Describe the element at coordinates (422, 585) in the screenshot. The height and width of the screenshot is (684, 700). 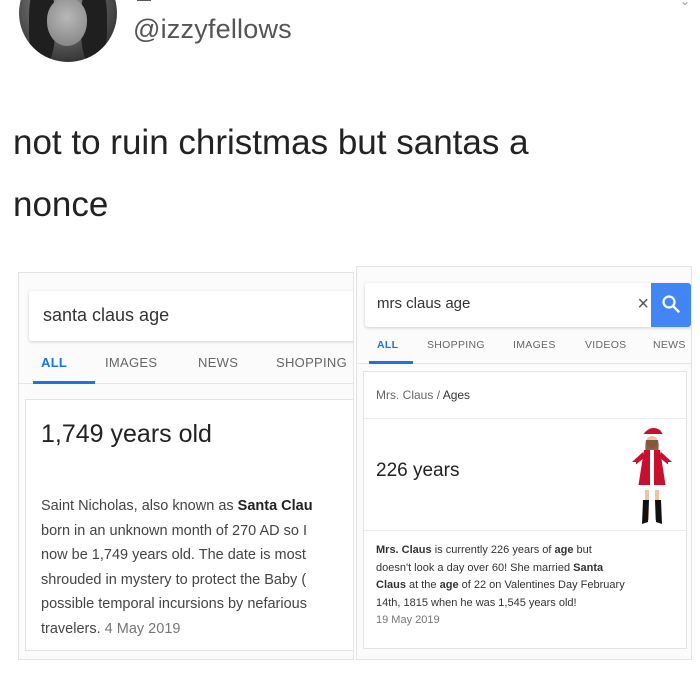
I see `snippet-text: at the` at that location.